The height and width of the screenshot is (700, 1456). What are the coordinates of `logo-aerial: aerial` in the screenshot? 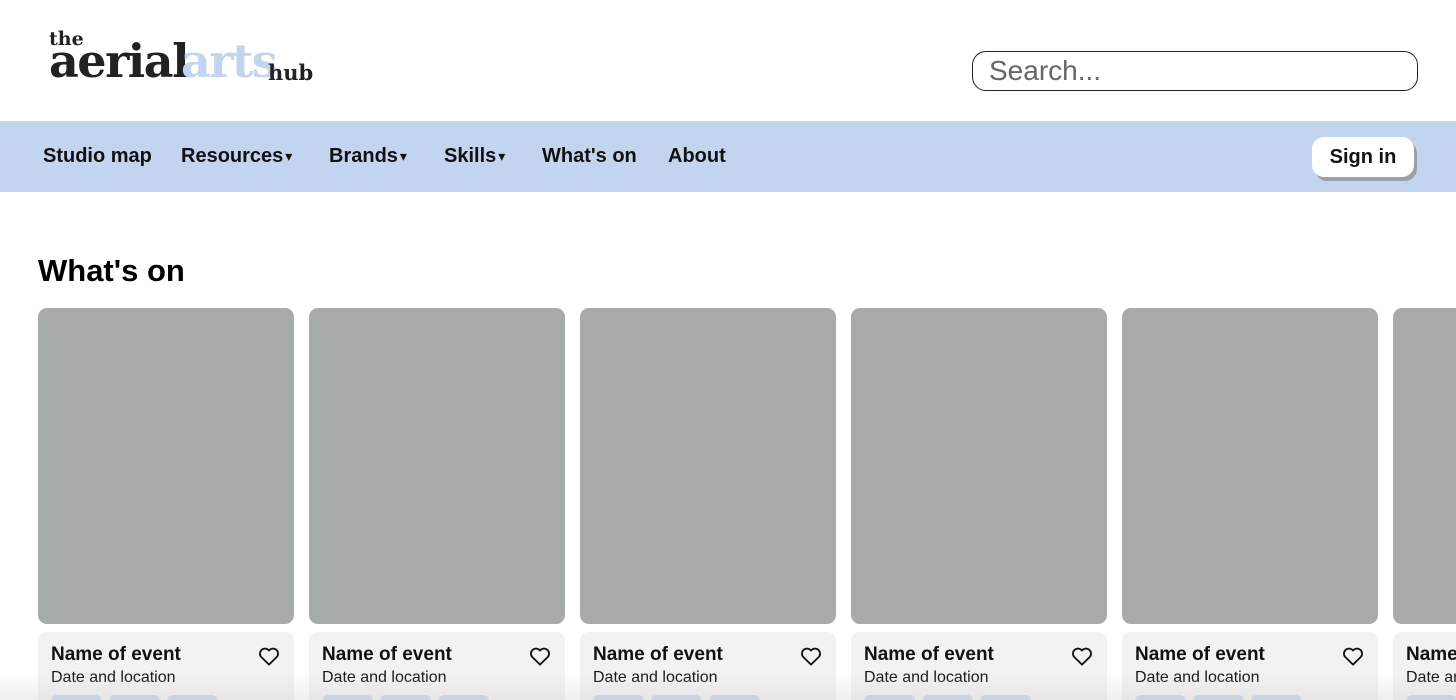 It's located at (119, 61).